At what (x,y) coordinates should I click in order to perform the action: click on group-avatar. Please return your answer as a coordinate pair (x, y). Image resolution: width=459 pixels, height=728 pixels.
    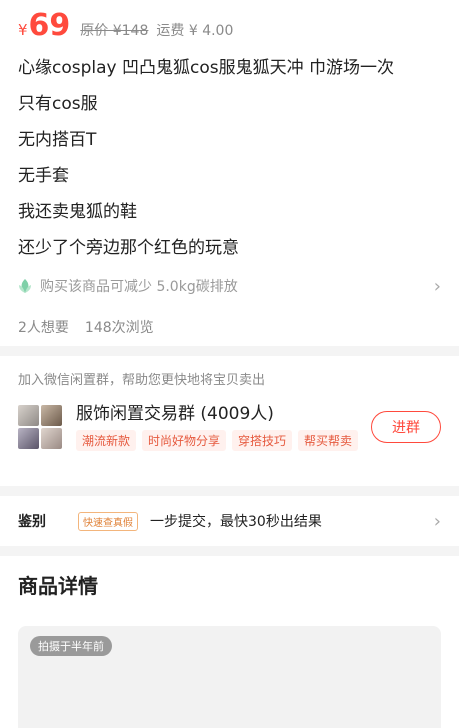
    Looking at the image, I should click on (40, 426).